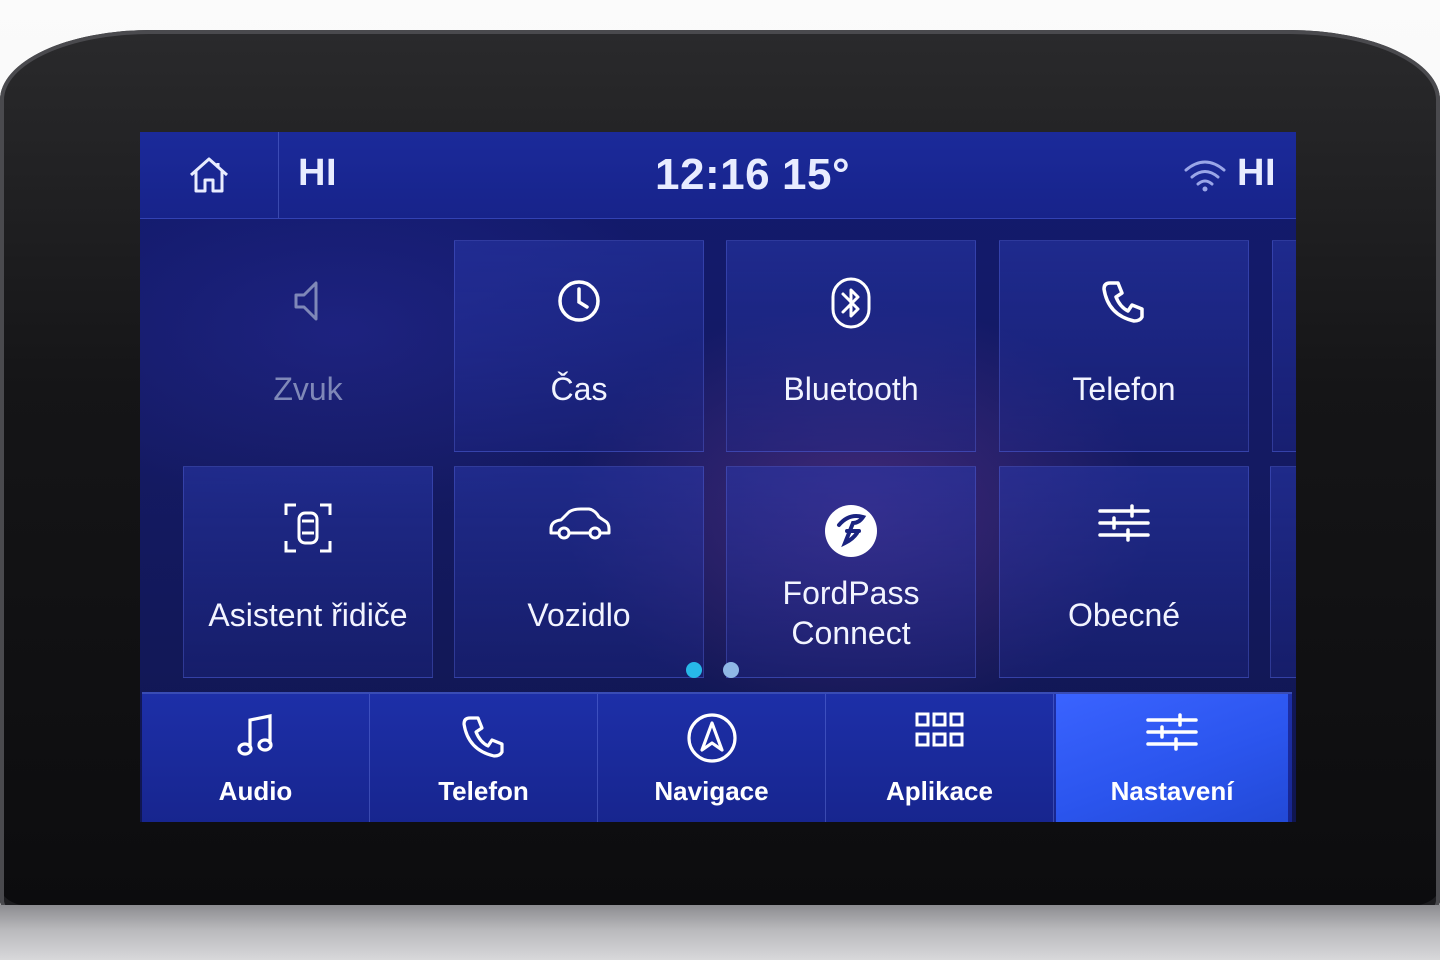 This screenshot has width=1440, height=960. Describe the element at coordinates (308, 531) in the screenshot. I see `driver-assist-icon` at that location.